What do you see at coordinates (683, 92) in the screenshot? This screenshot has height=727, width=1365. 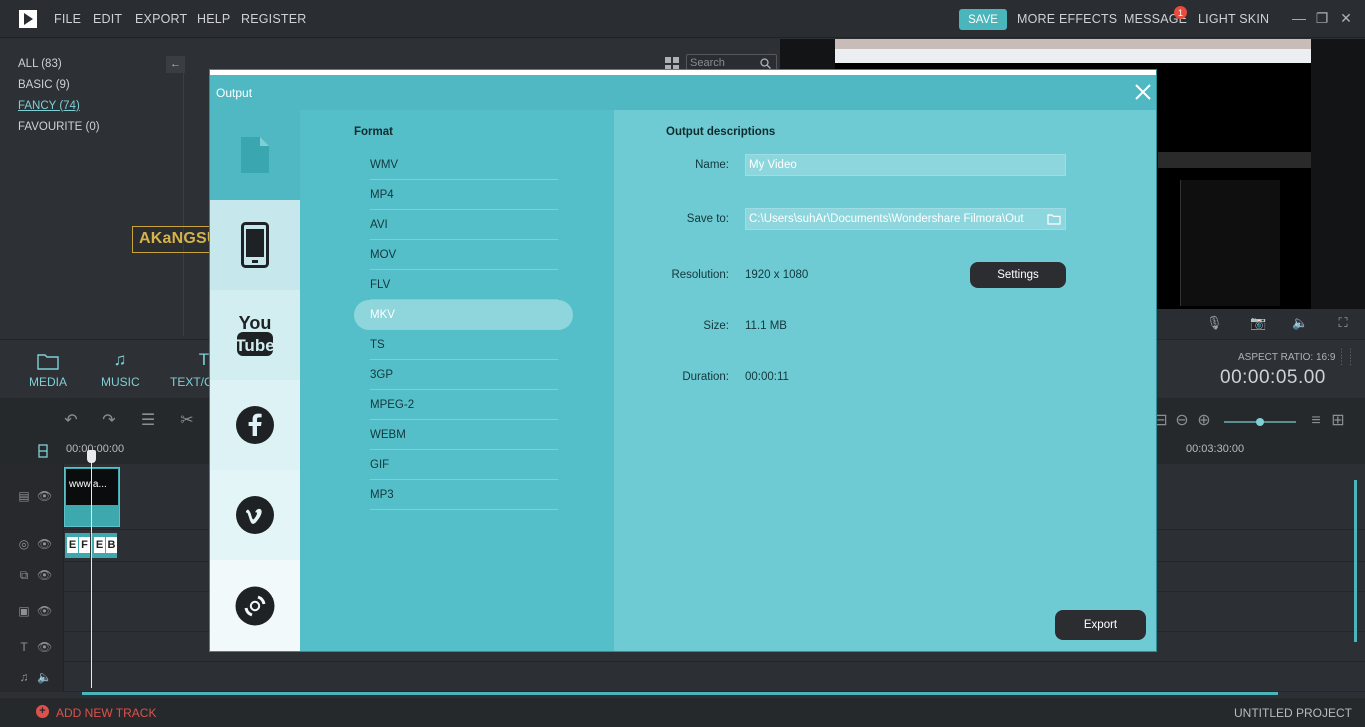 I see `dialog-header` at bounding box center [683, 92].